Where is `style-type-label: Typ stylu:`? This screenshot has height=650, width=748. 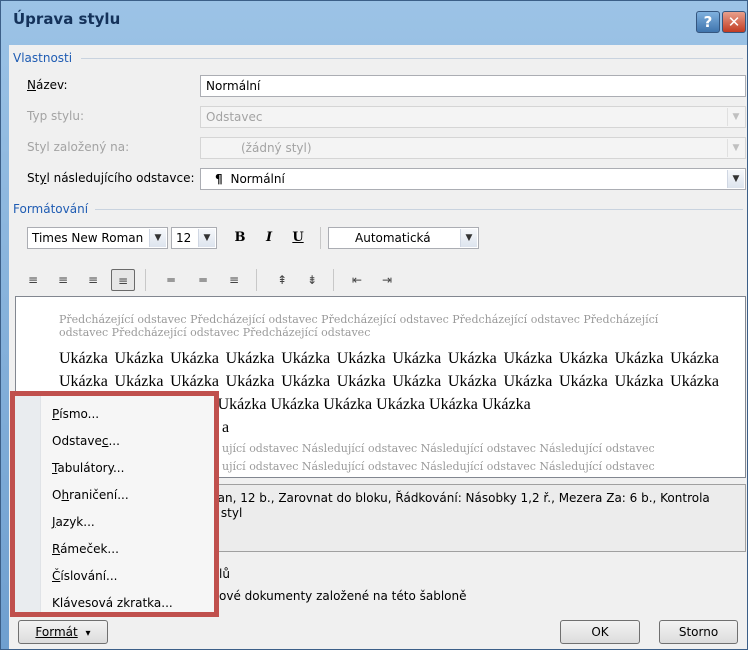
style-type-label: Typ stylu: is located at coordinates (56, 116).